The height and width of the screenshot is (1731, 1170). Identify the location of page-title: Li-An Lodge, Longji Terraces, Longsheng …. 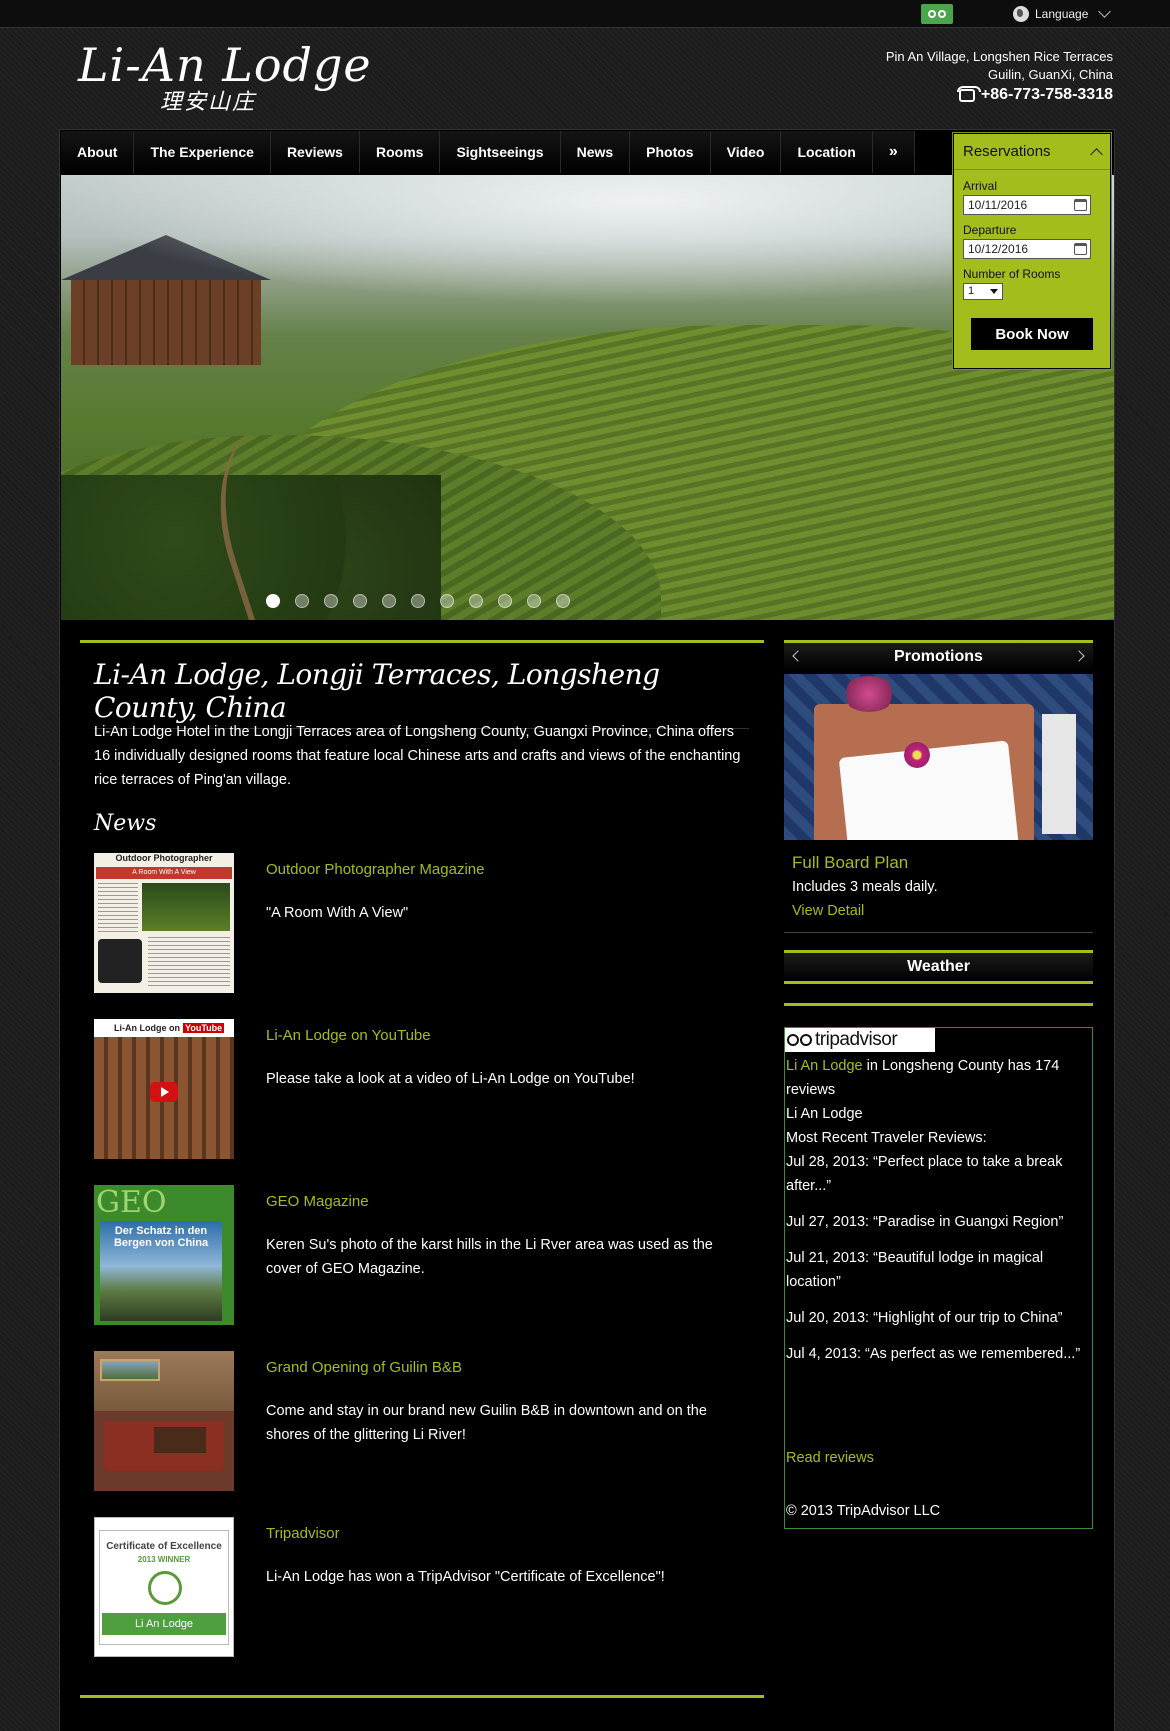
(421, 693).